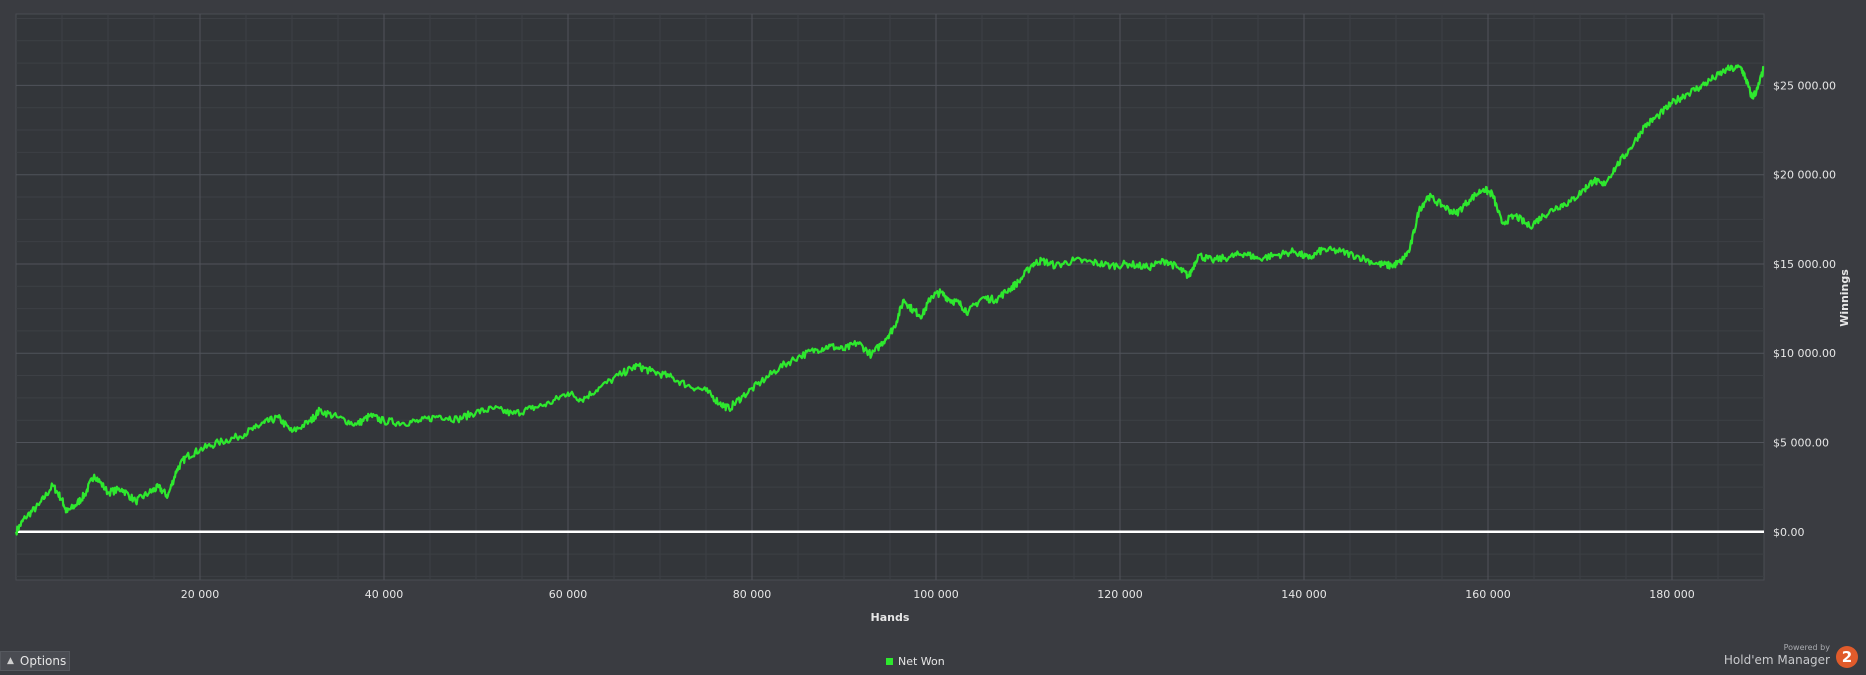  Describe the element at coordinates (1847, 657) in the screenshot. I see `brand-logo-icon: 2` at that location.